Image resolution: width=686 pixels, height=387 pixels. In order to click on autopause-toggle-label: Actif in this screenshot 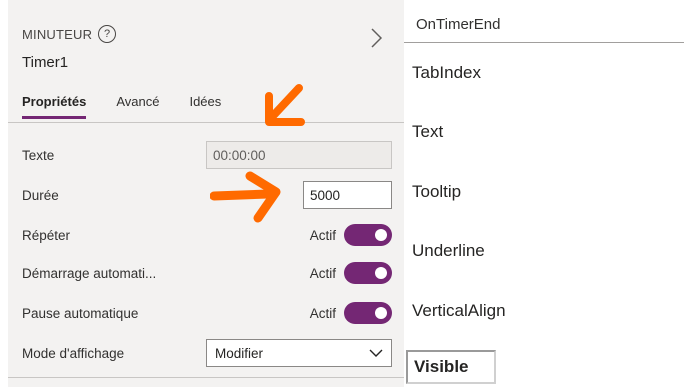, I will do `click(322, 313)`.